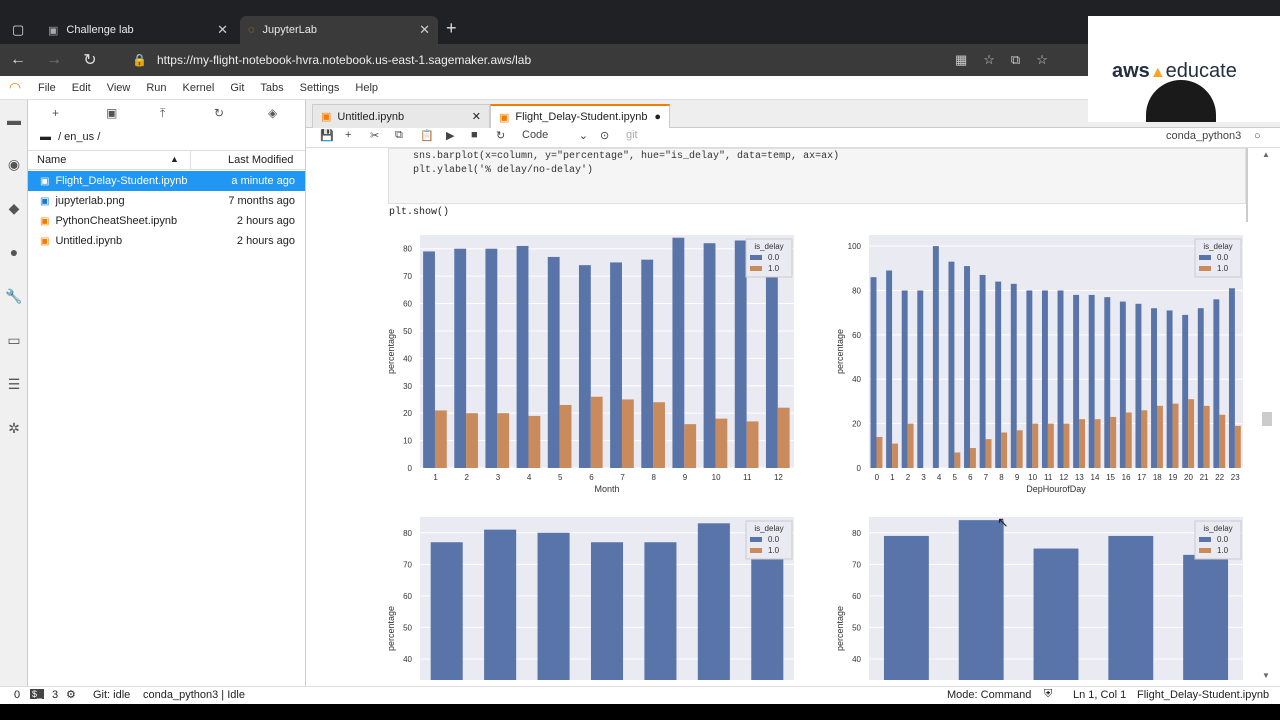 This screenshot has width=1280, height=720. I want to click on file-modified: 2 hours ago, so click(265, 221).